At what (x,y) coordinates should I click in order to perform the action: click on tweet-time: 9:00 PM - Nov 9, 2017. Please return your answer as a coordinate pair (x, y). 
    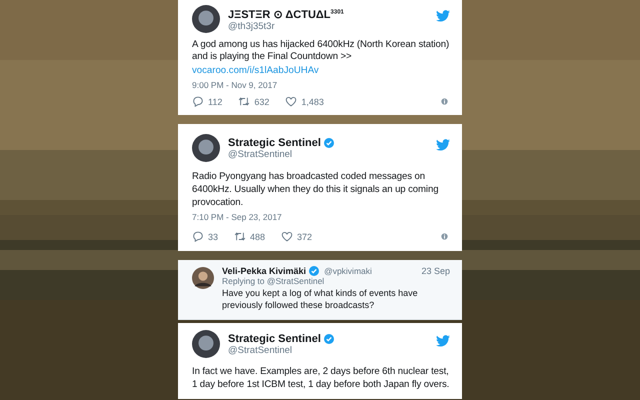
    Looking at the image, I should click on (235, 85).